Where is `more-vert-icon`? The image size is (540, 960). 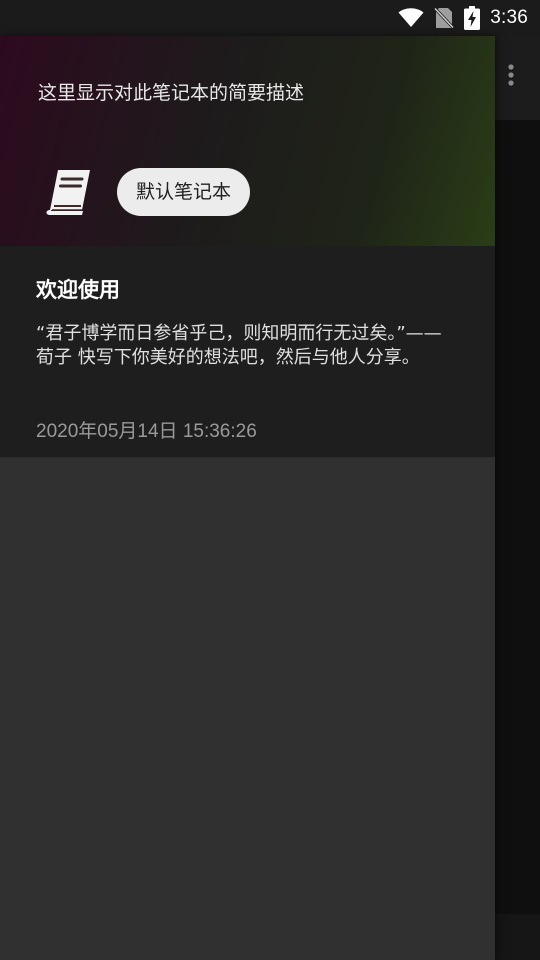 more-vert-icon is located at coordinates (511, 77).